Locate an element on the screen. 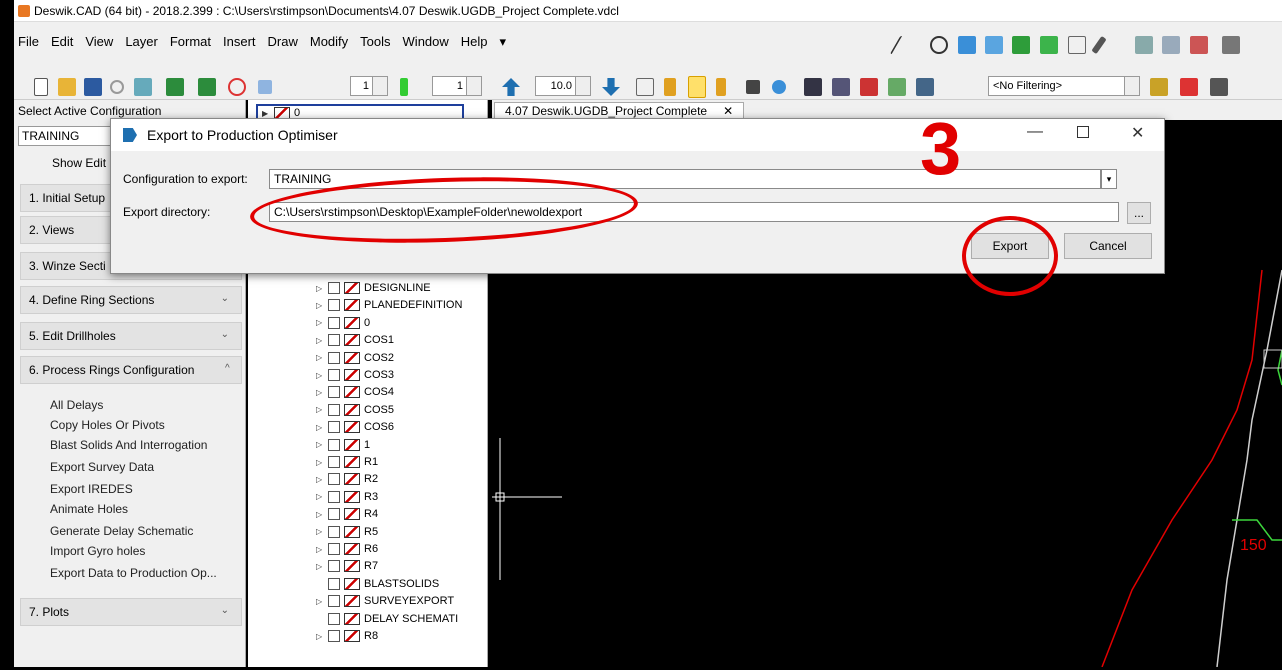 The image size is (1282, 670). menu-tools: Tools is located at coordinates (375, 42).